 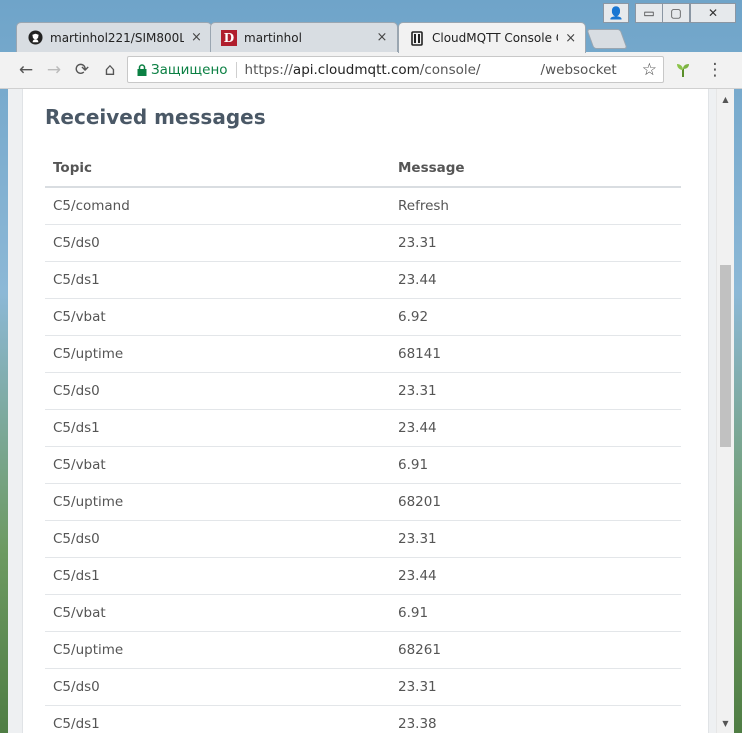 I want to click on secure-label: Защищено, so click(x=189, y=69).